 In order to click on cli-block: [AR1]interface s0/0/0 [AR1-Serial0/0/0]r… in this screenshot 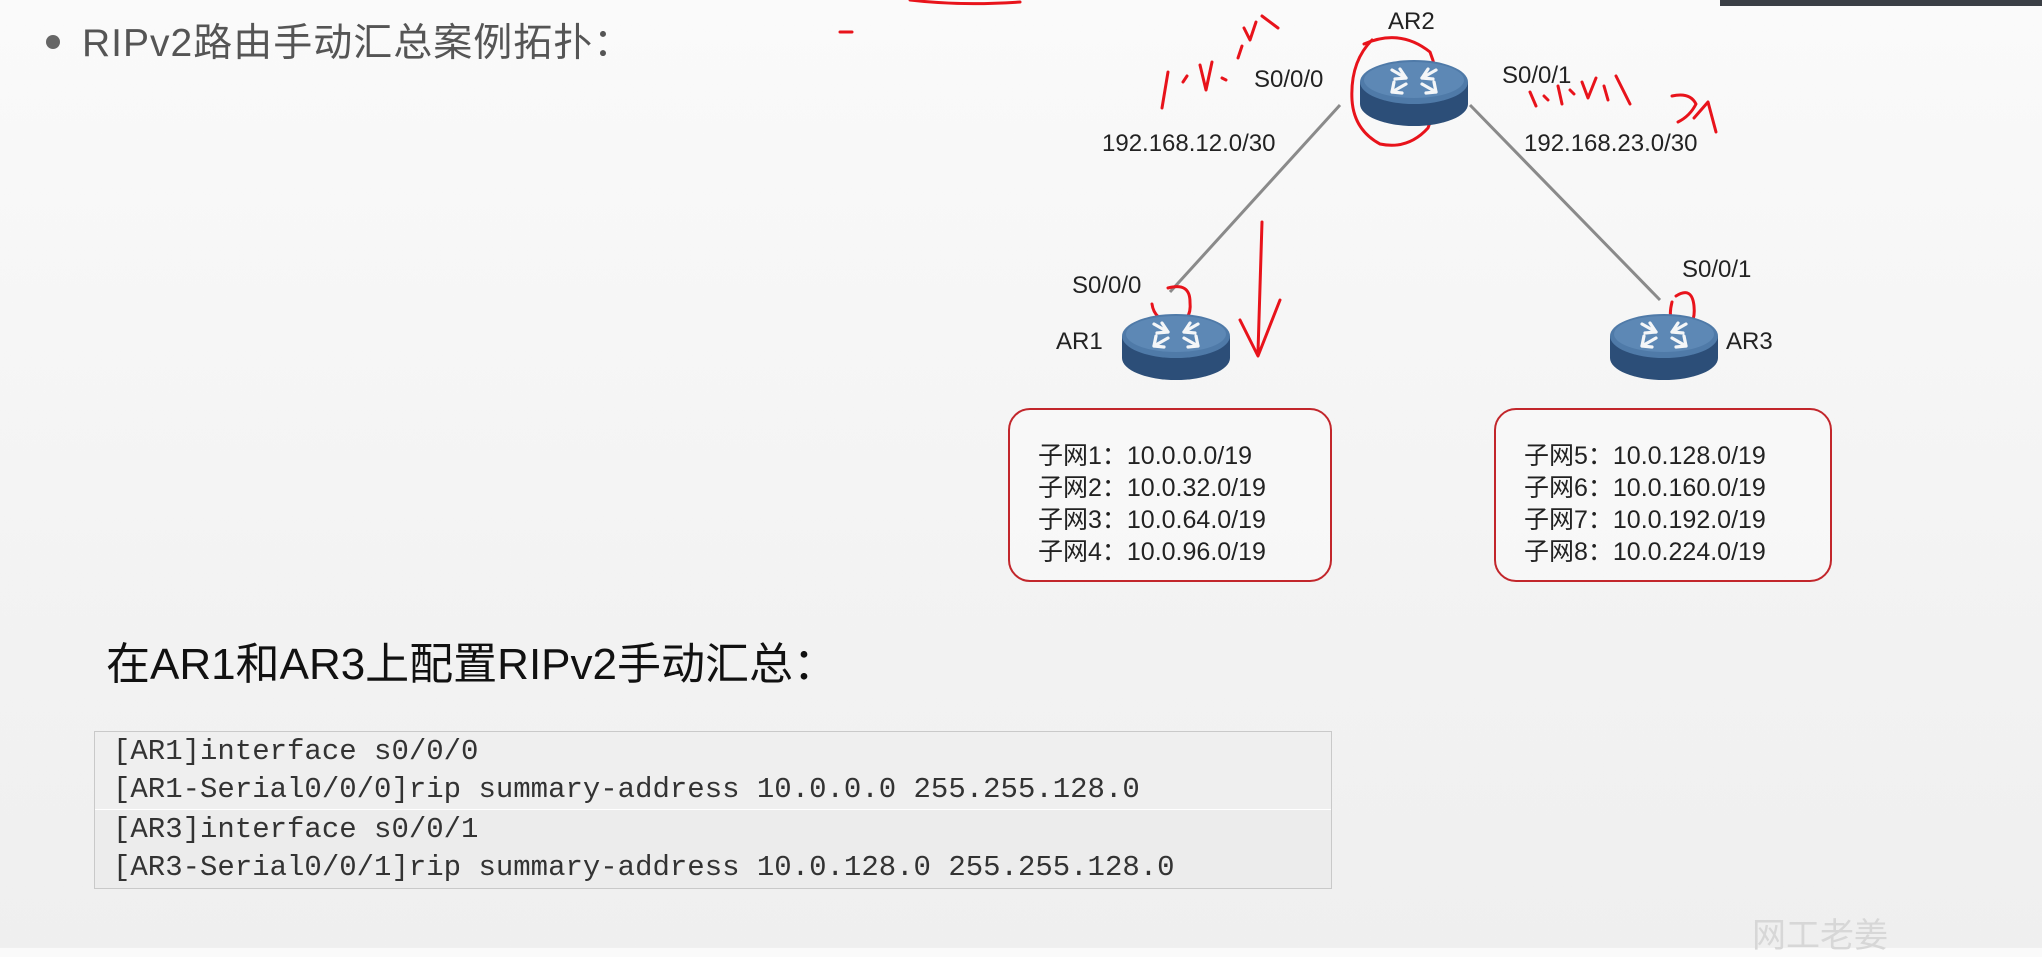, I will do `click(713, 810)`.